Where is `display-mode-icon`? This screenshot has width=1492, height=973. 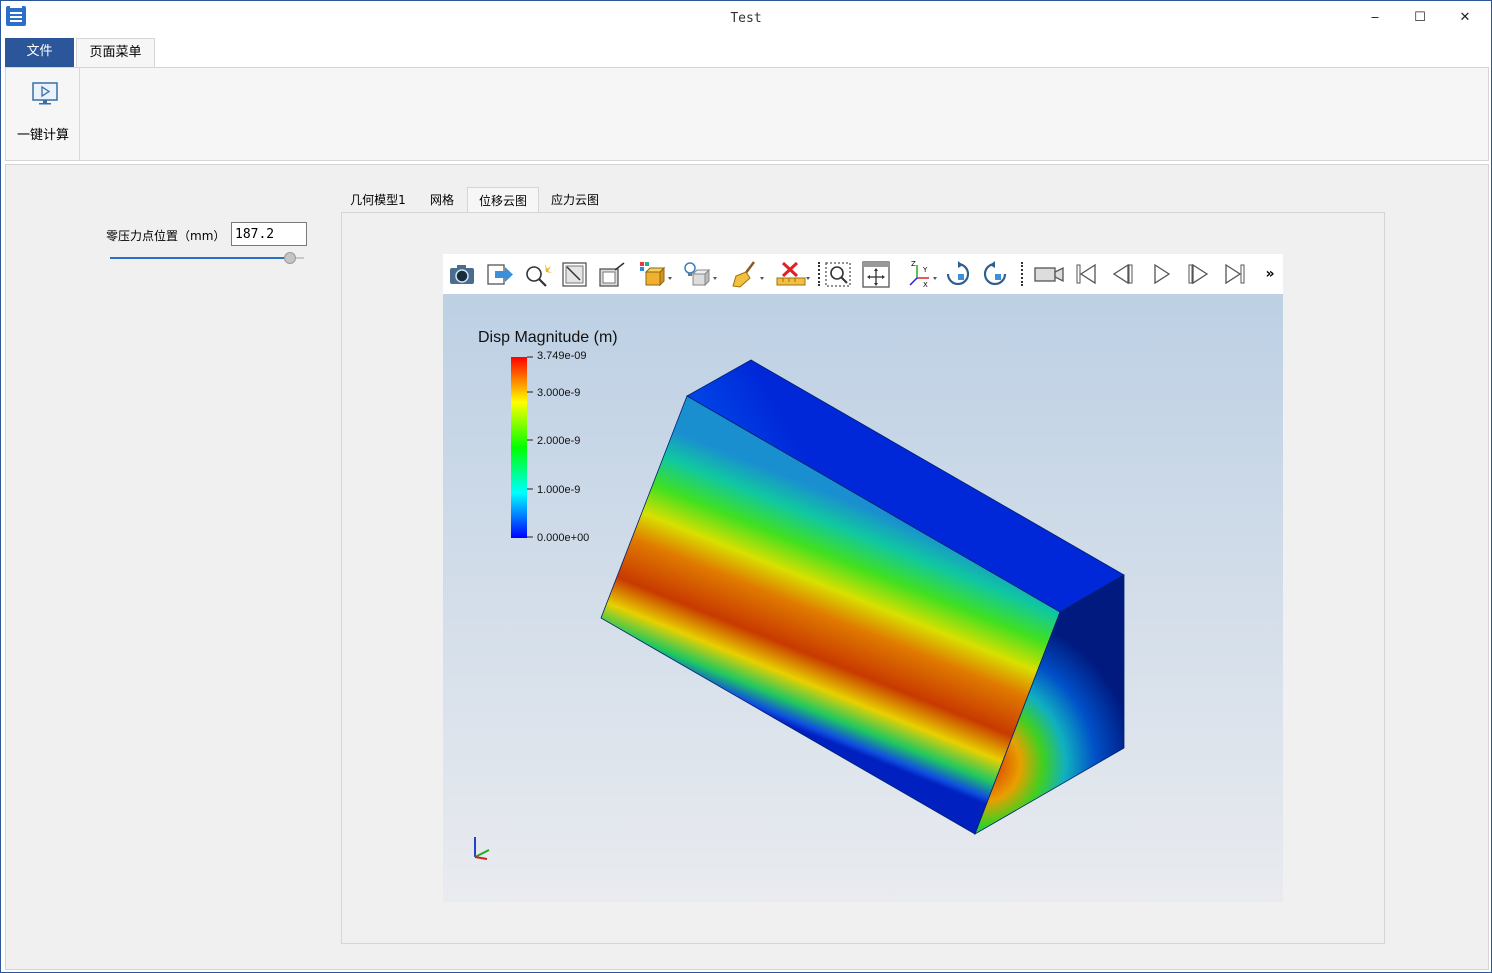 display-mode-icon is located at coordinates (655, 274).